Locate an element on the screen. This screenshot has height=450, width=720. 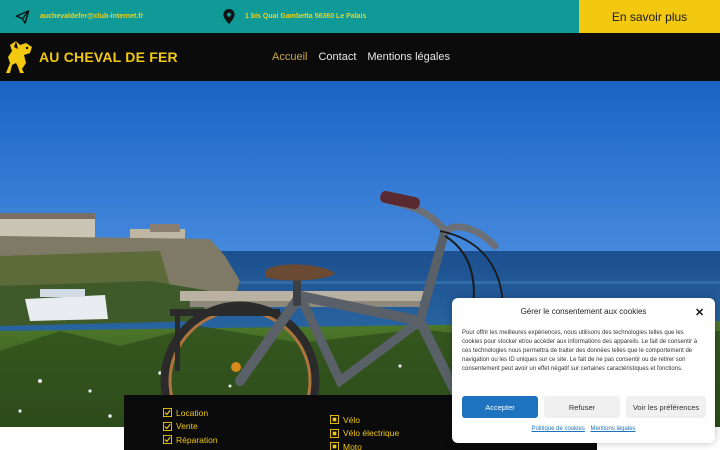
list-item: Vélo is located at coordinates (364, 420).